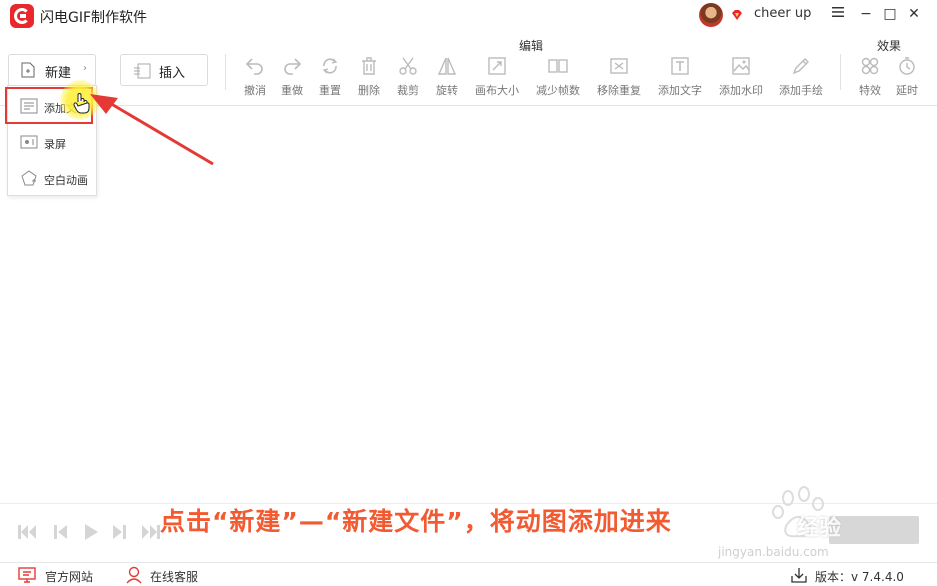 This screenshot has width=937, height=586. I want to click on scissors-icon, so click(408, 66).